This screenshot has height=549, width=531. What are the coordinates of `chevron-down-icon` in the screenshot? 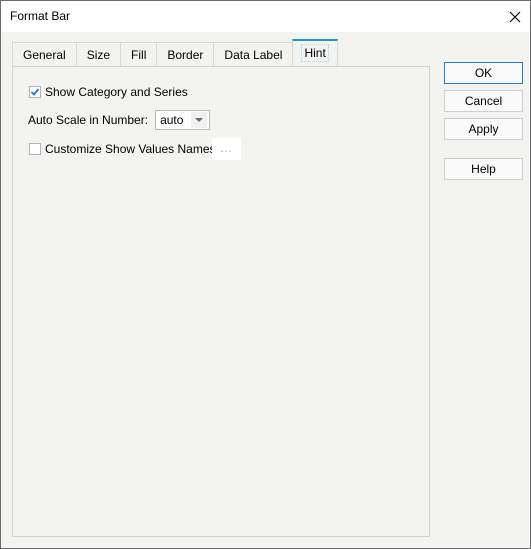 It's located at (199, 120).